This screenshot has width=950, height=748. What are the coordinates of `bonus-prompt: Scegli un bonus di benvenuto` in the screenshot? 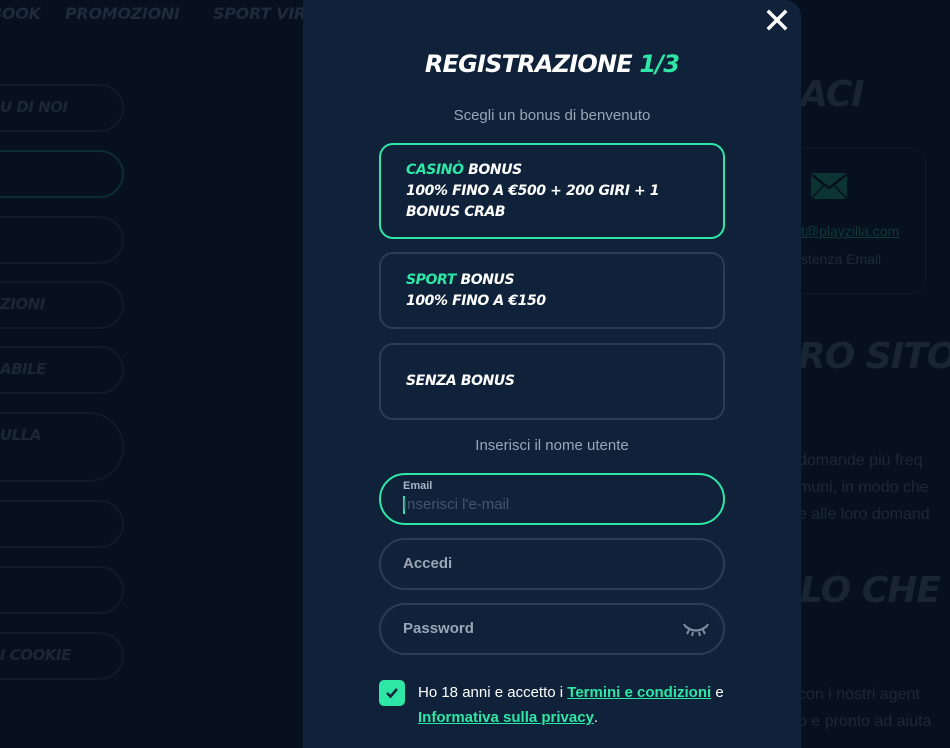 It's located at (552, 115).